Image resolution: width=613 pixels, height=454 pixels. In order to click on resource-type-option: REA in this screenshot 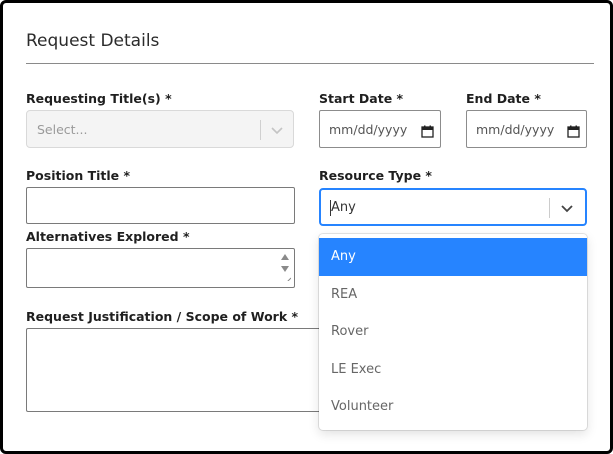, I will do `click(453, 295)`.